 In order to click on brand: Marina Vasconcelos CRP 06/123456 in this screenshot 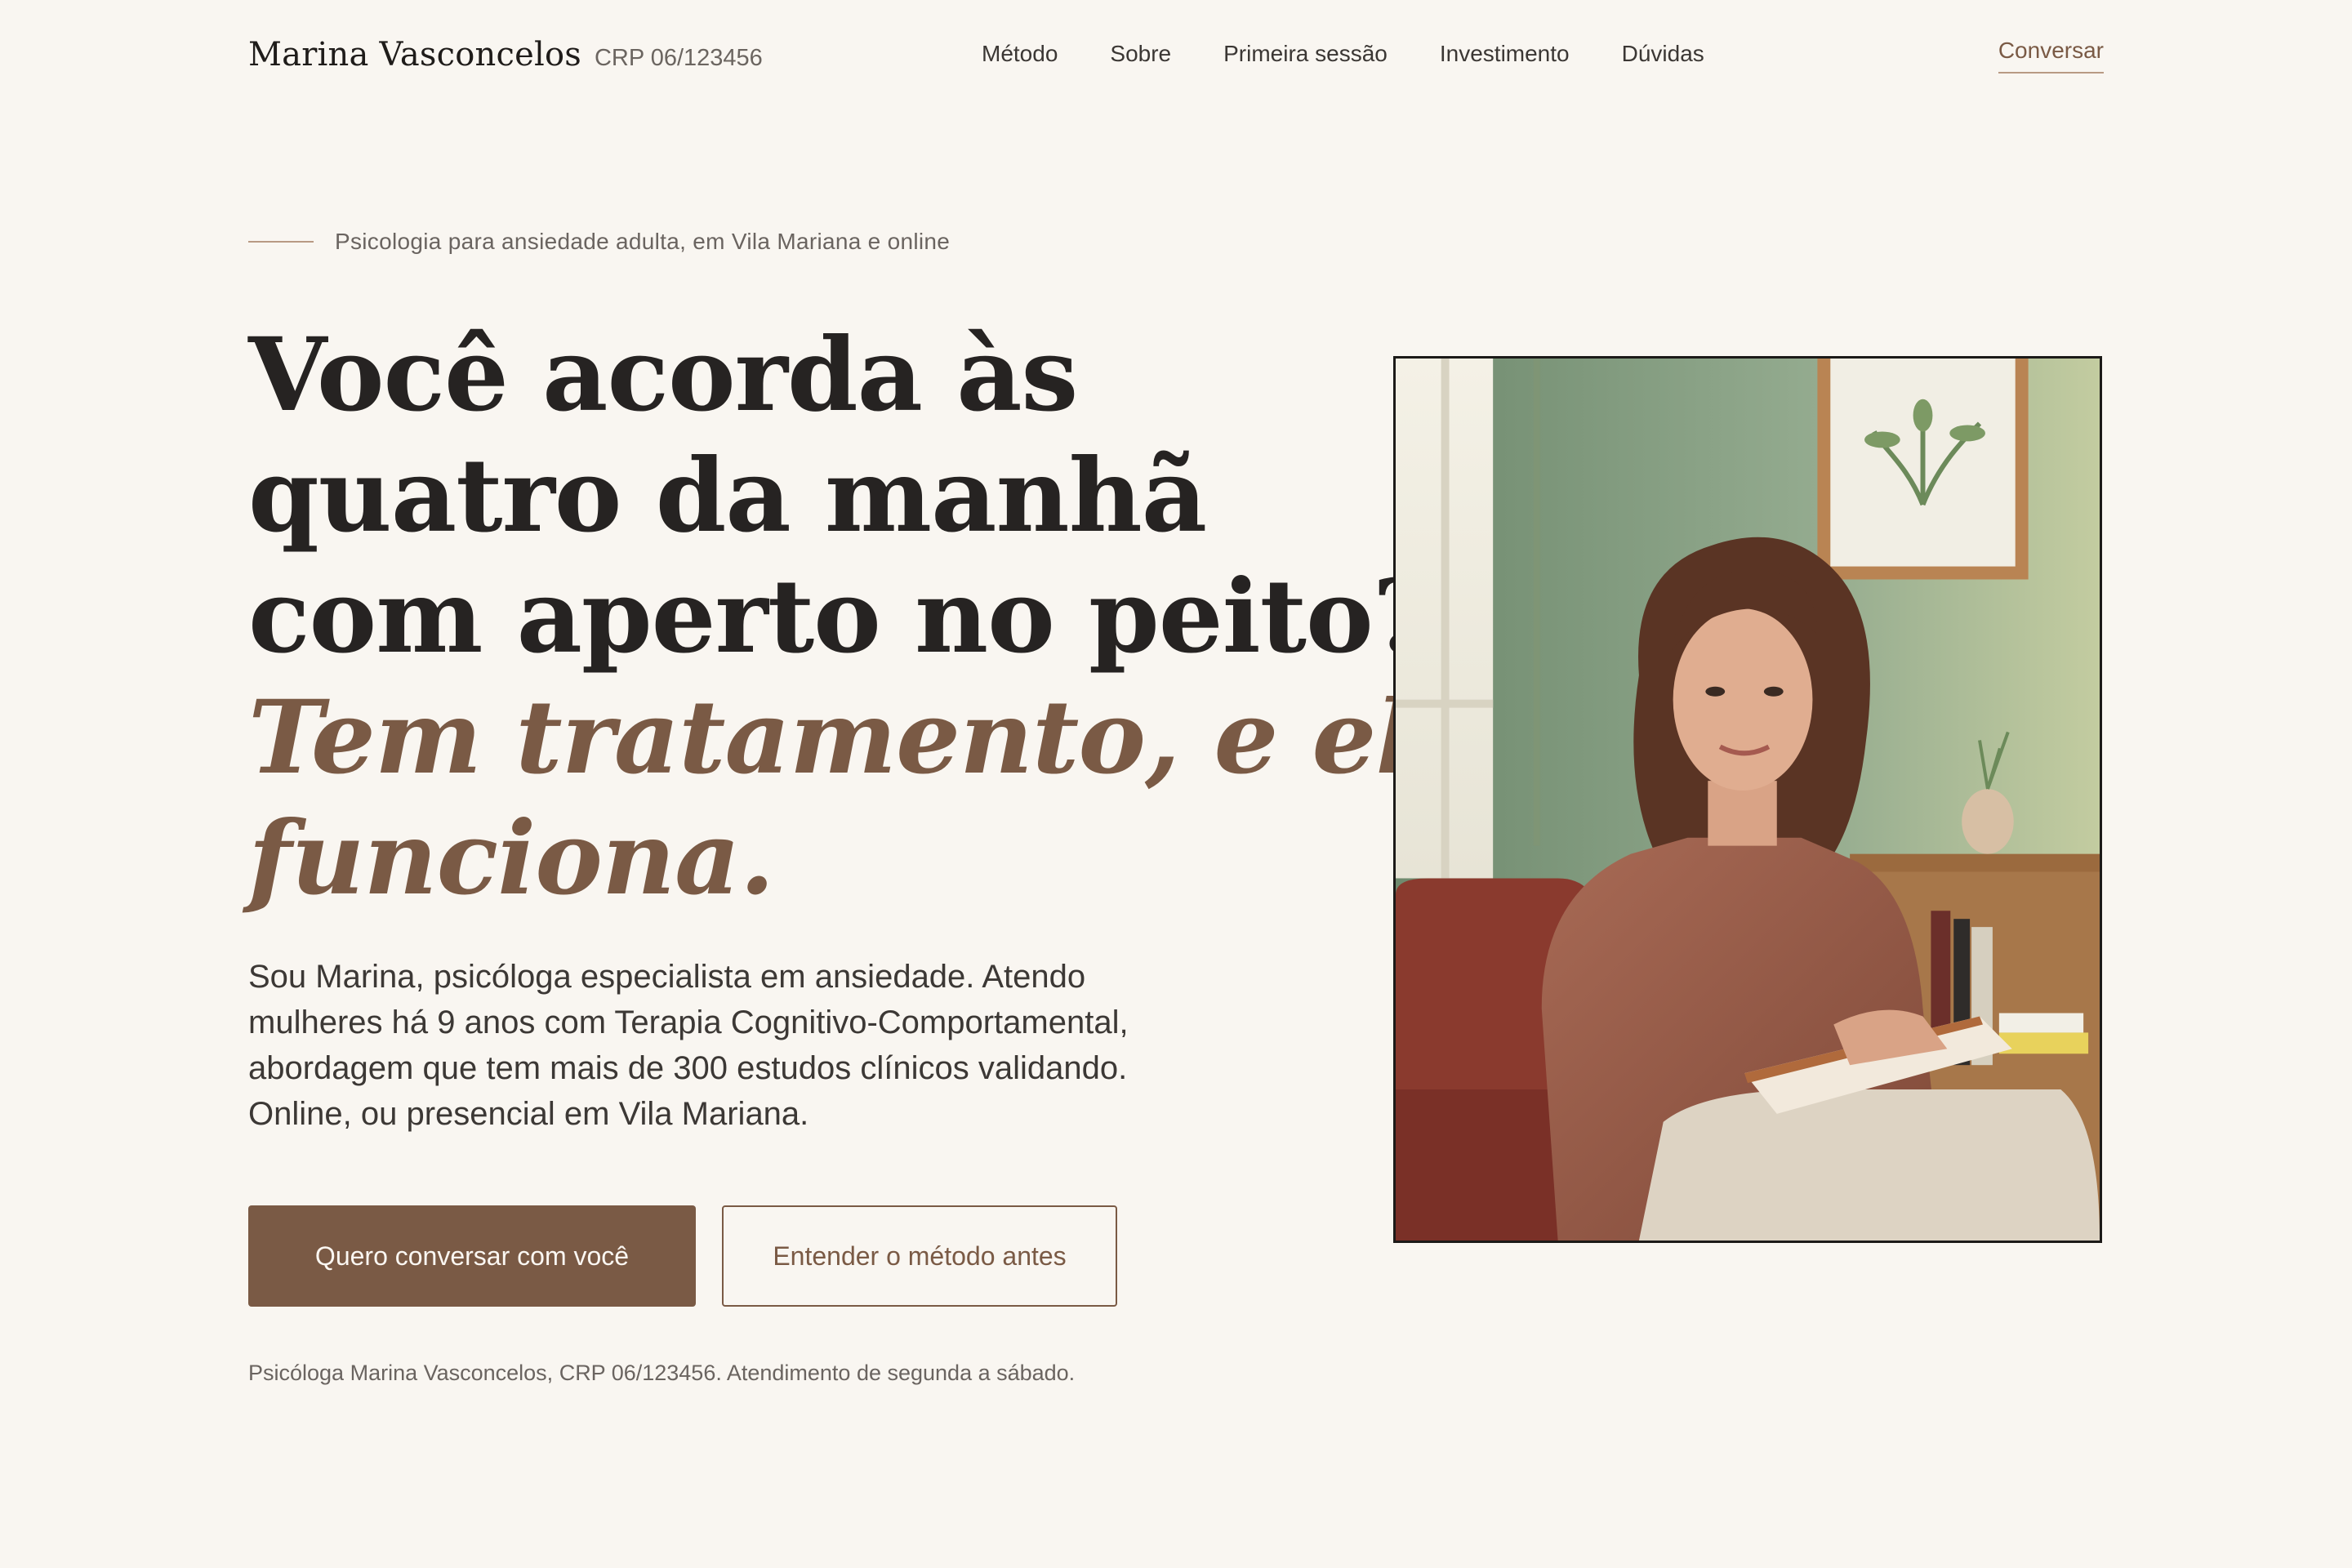, I will do `click(505, 55)`.